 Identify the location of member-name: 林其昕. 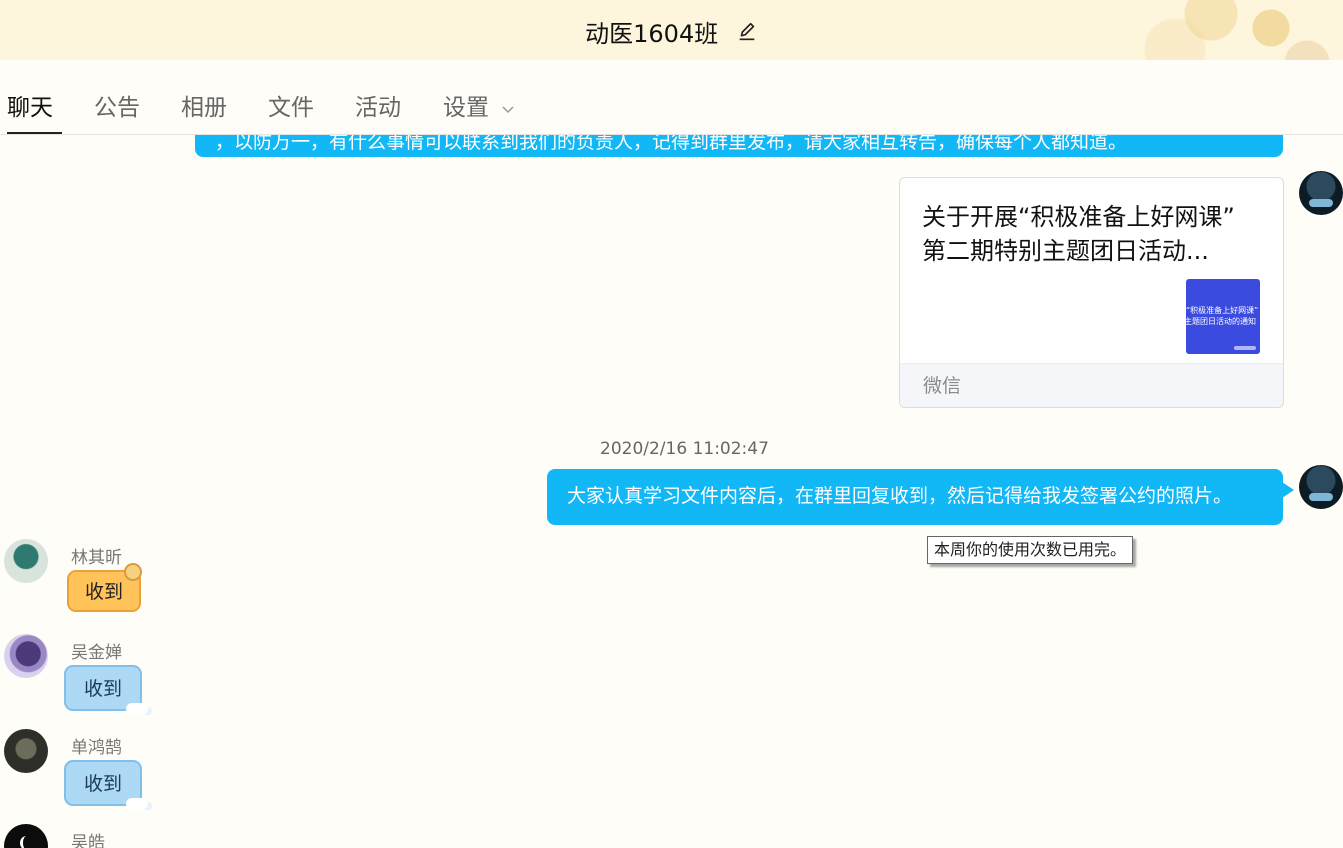
(96, 558).